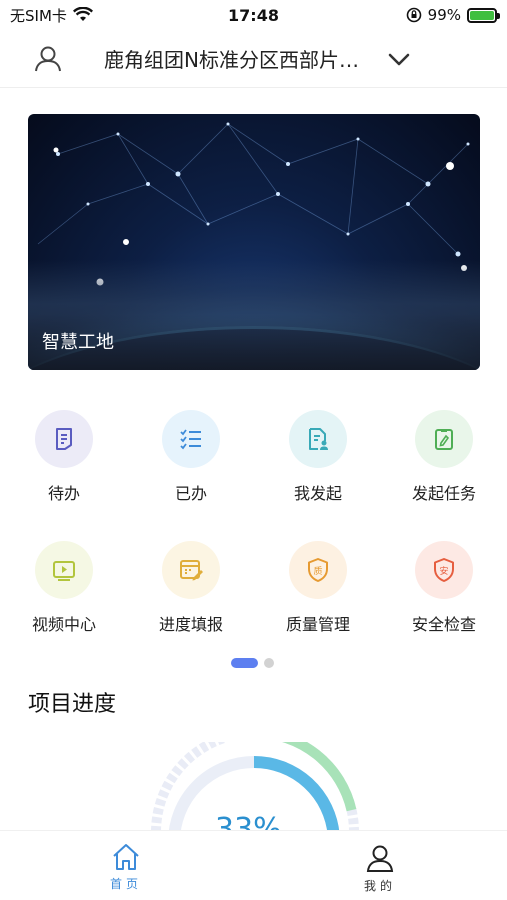  What do you see at coordinates (244, 663) in the screenshot?
I see `pager-dot-active` at bounding box center [244, 663].